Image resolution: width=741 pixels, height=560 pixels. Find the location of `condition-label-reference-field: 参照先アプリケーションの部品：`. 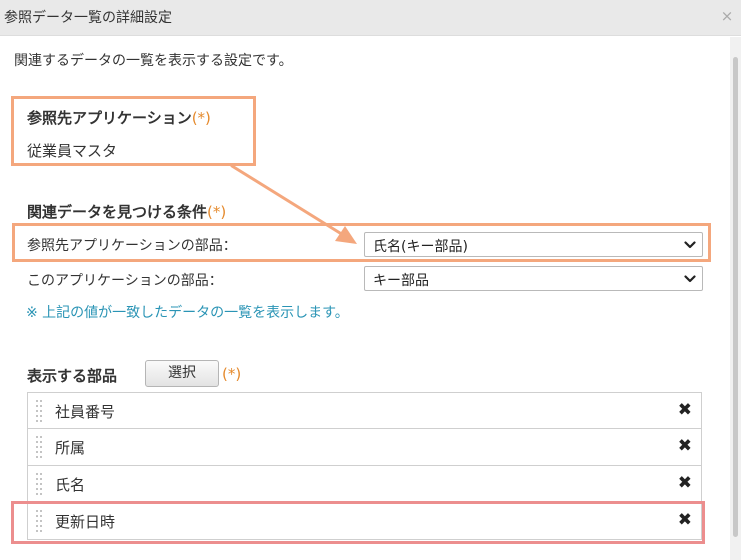

condition-label-reference-field: 参照先アプリケーションの部品： is located at coordinates (132, 246).